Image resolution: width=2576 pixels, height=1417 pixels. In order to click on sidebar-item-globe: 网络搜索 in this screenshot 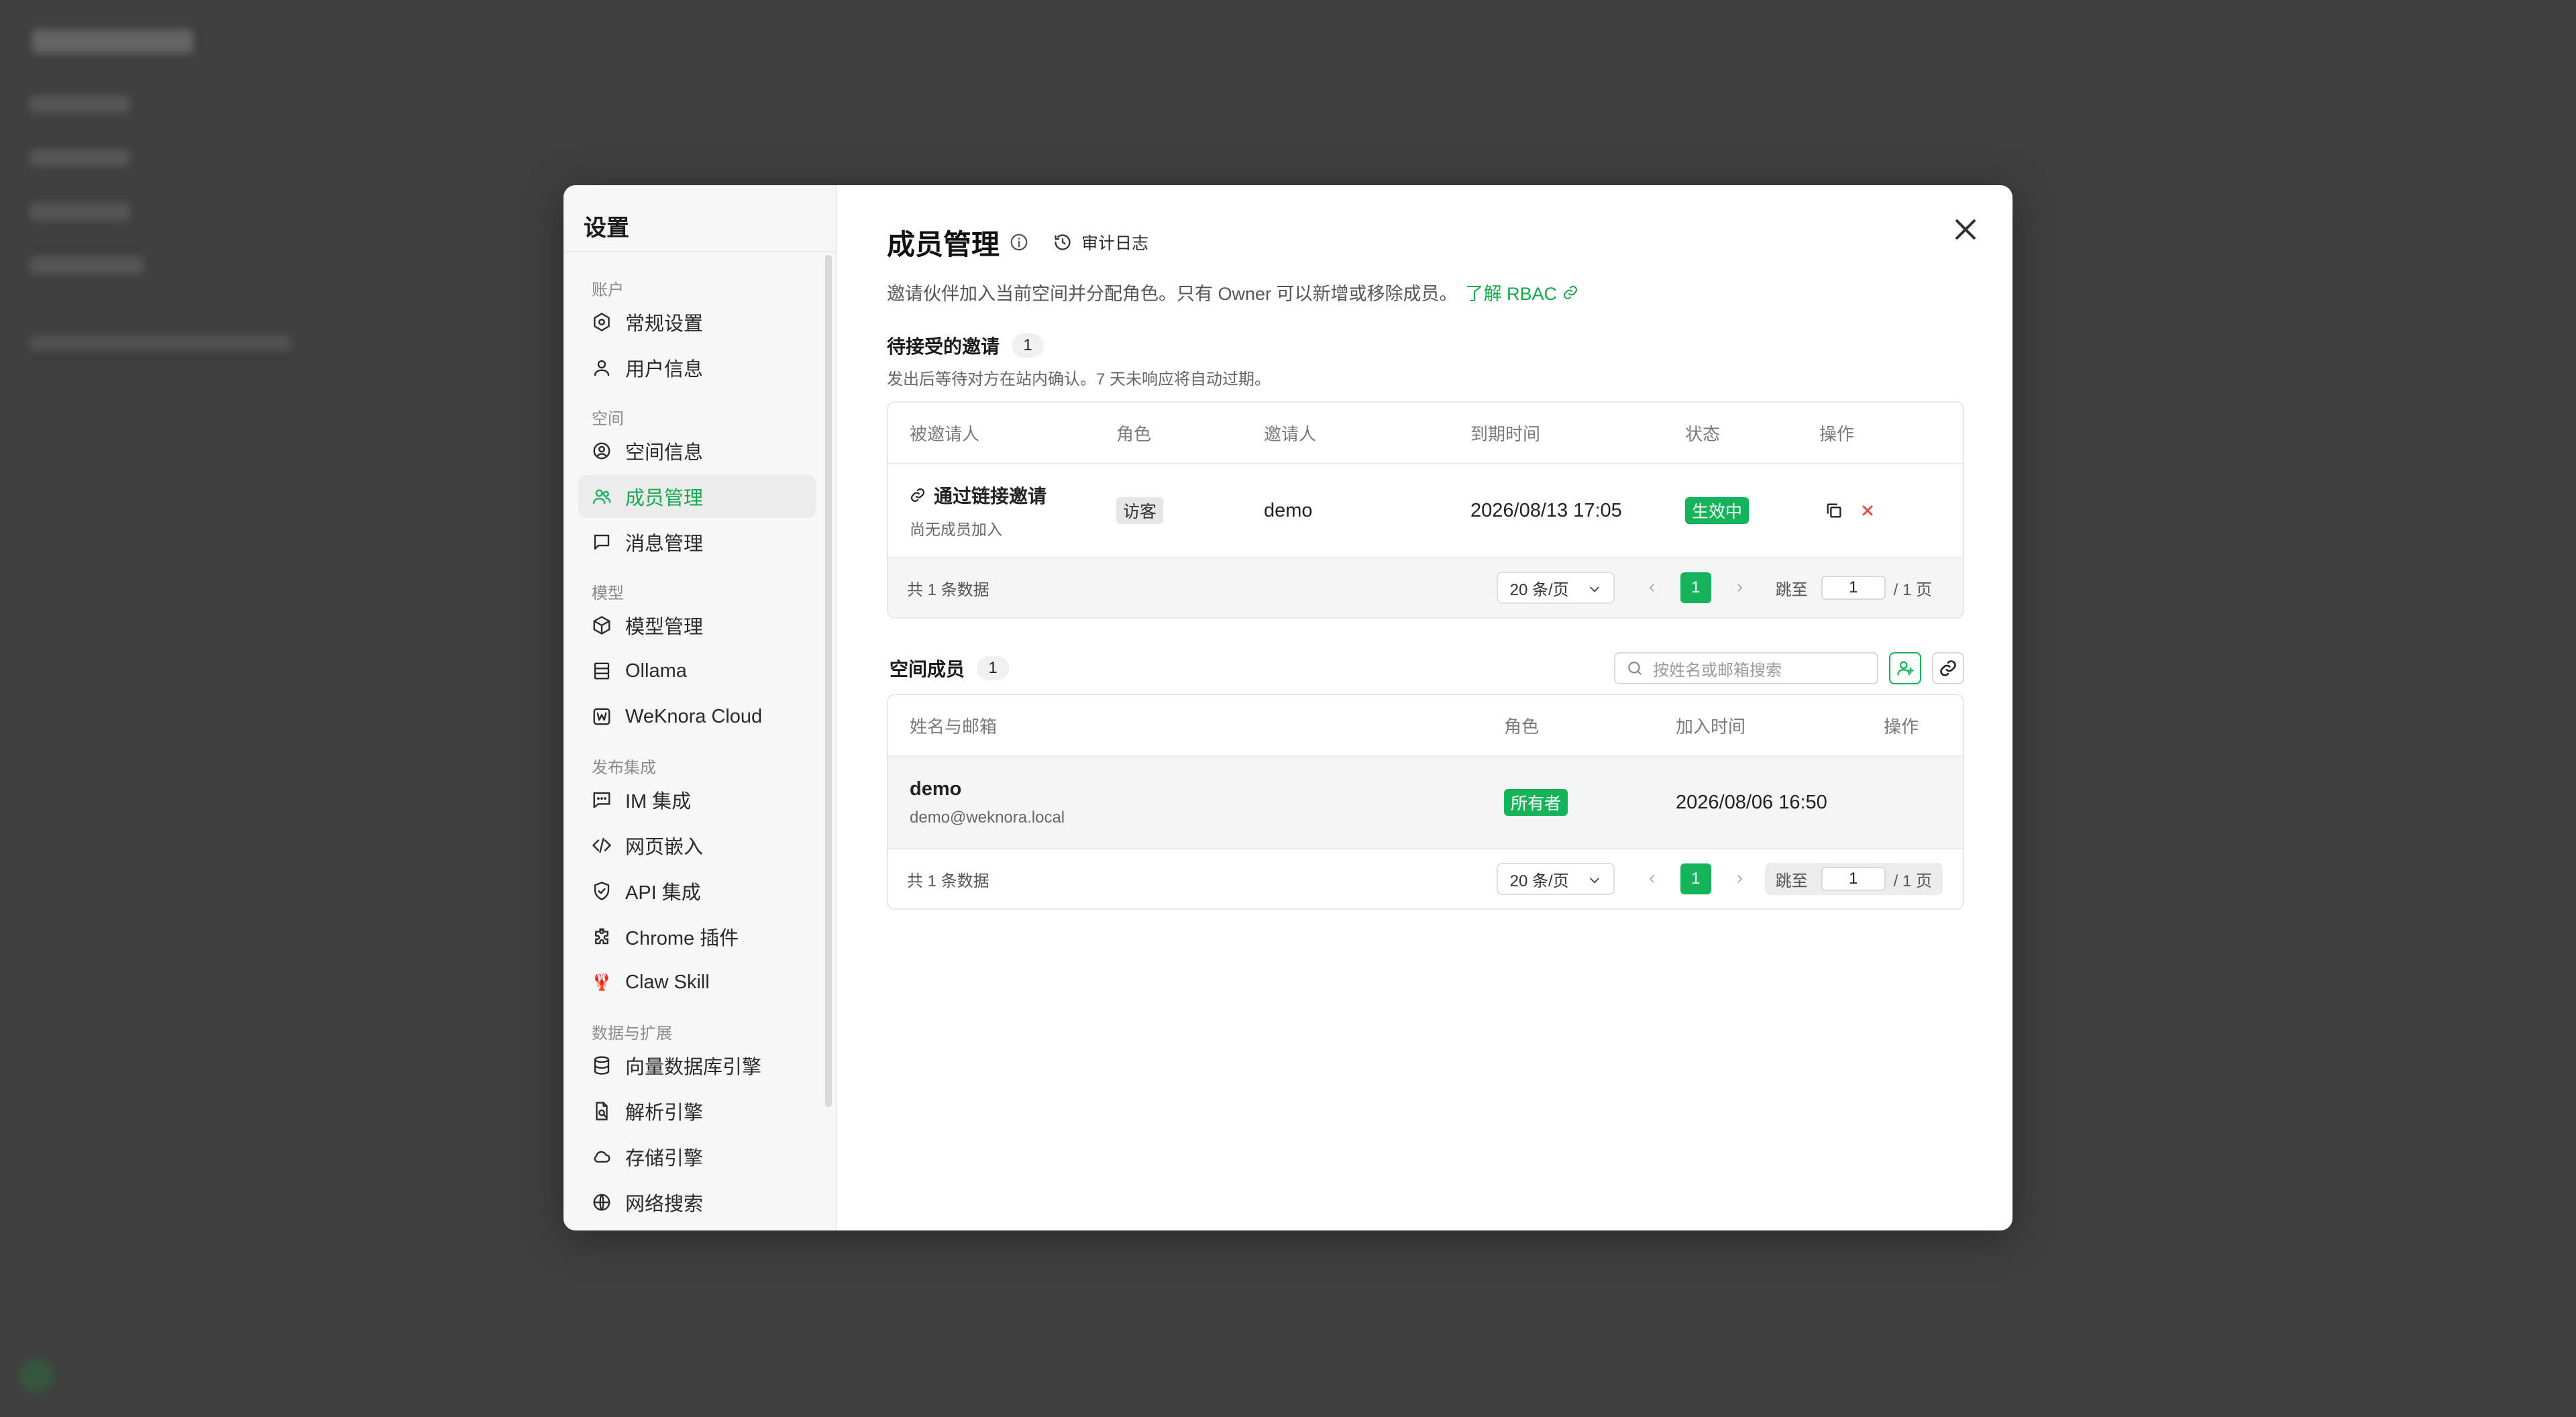, I will do `click(697, 1202)`.